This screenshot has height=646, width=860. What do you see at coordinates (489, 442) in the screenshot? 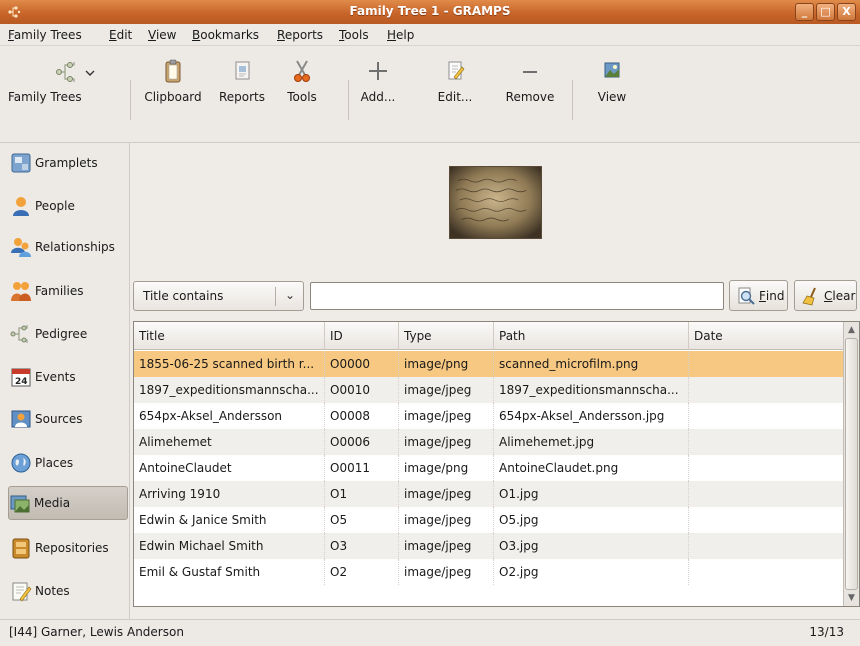
I see `table-row: Alimehemet O0006 image/jpeg Alimehemet.jpg` at bounding box center [489, 442].